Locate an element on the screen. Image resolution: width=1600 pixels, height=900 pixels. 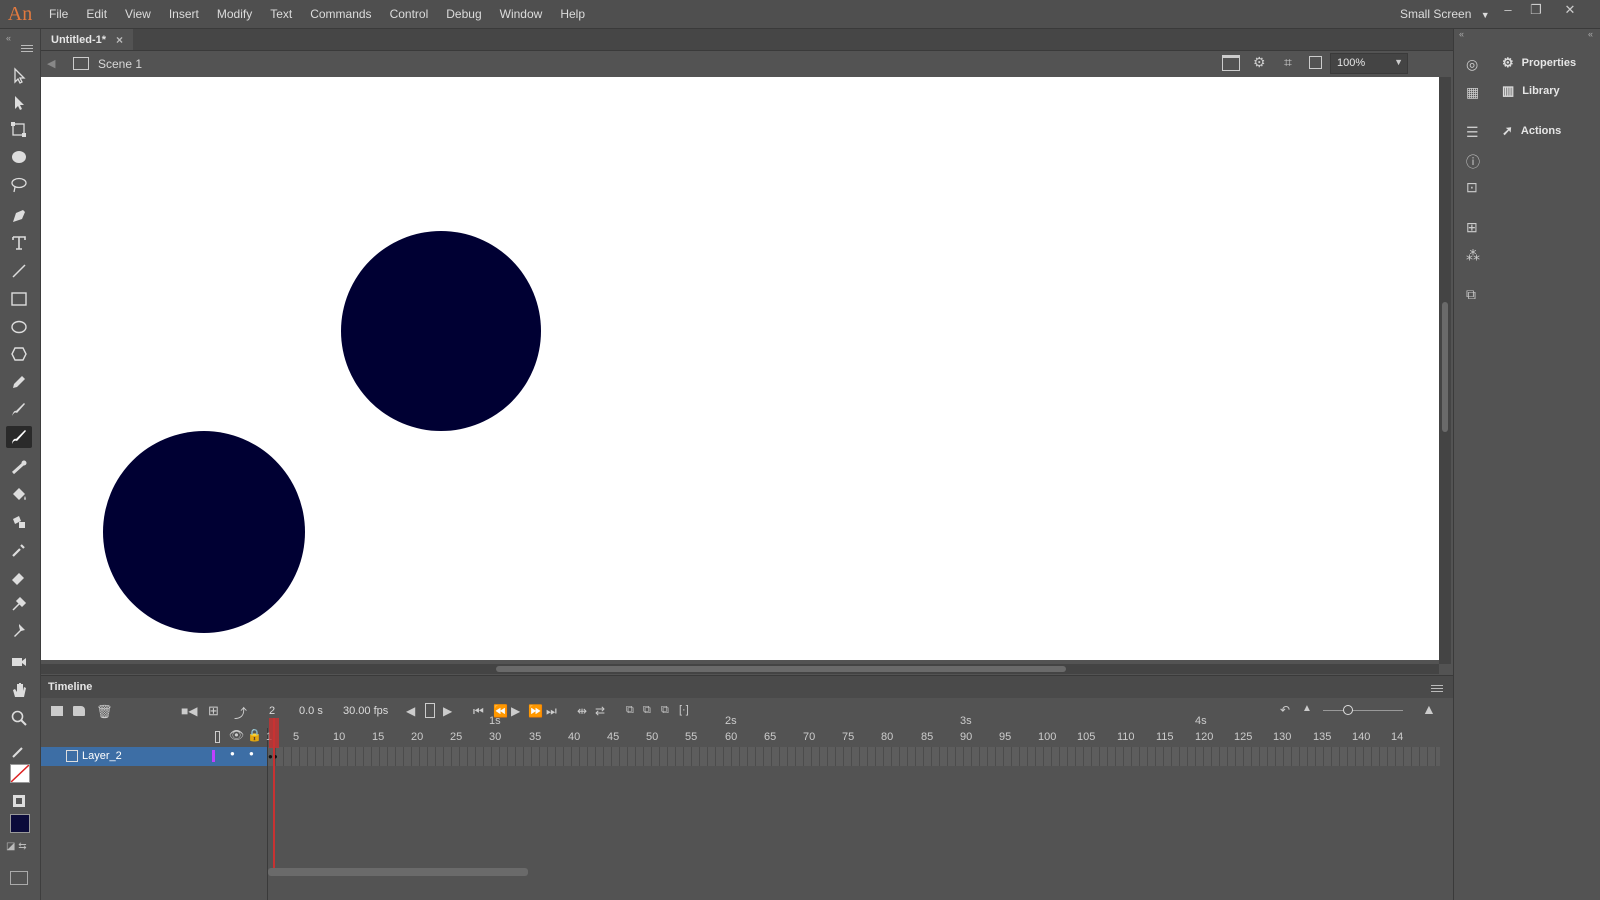
menu-modify: Modify is located at coordinates (234, 14).